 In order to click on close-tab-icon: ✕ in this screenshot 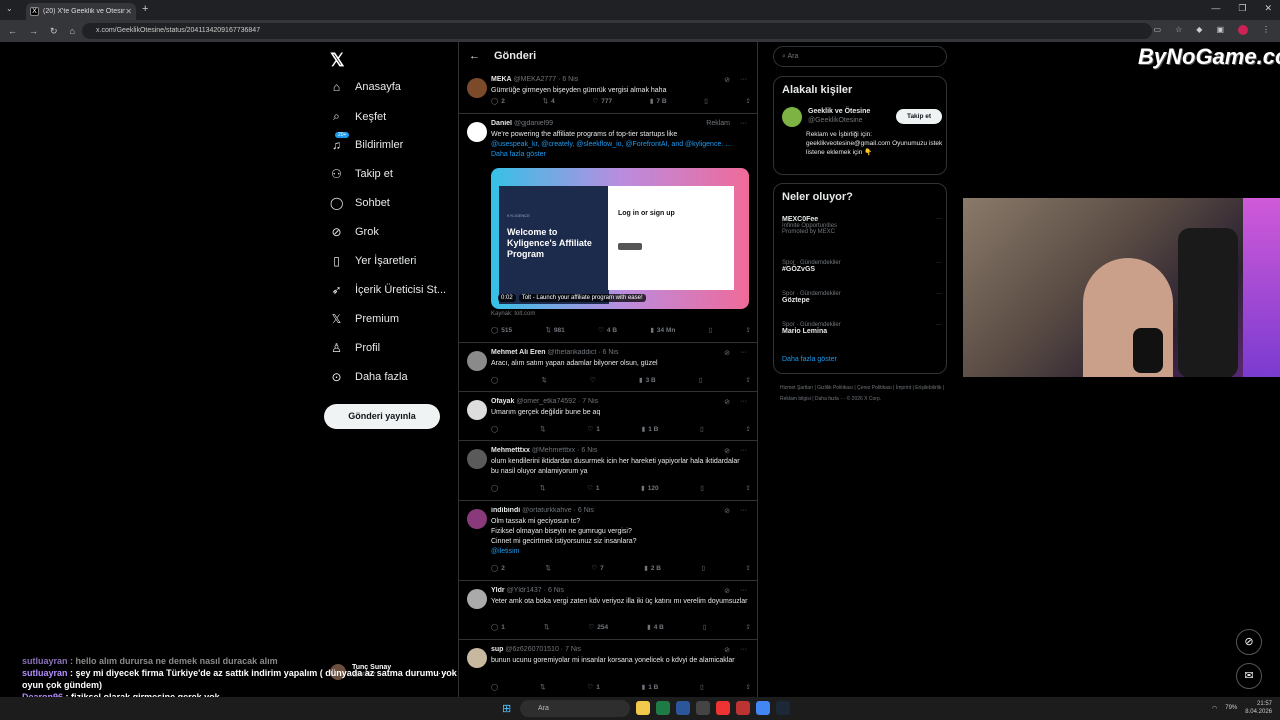, I will do `click(128, 11)`.